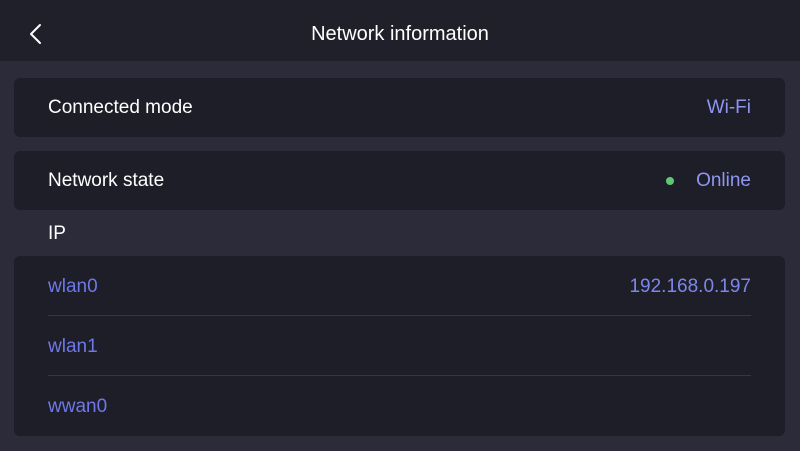 The height and width of the screenshot is (451, 800). What do you see at coordinates (670, 180) in the screenshot?
I see `online-status-dot-icon` at bounding box center [670, 180].